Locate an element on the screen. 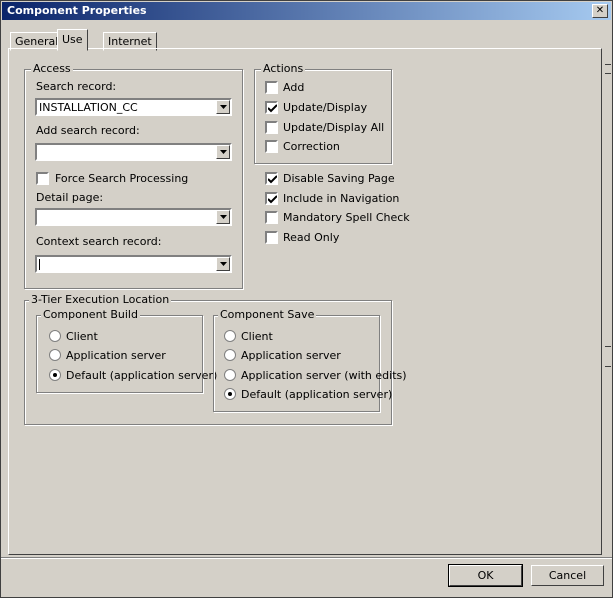  detail-page-label: Detail page: is located at coordinates (70, 197).